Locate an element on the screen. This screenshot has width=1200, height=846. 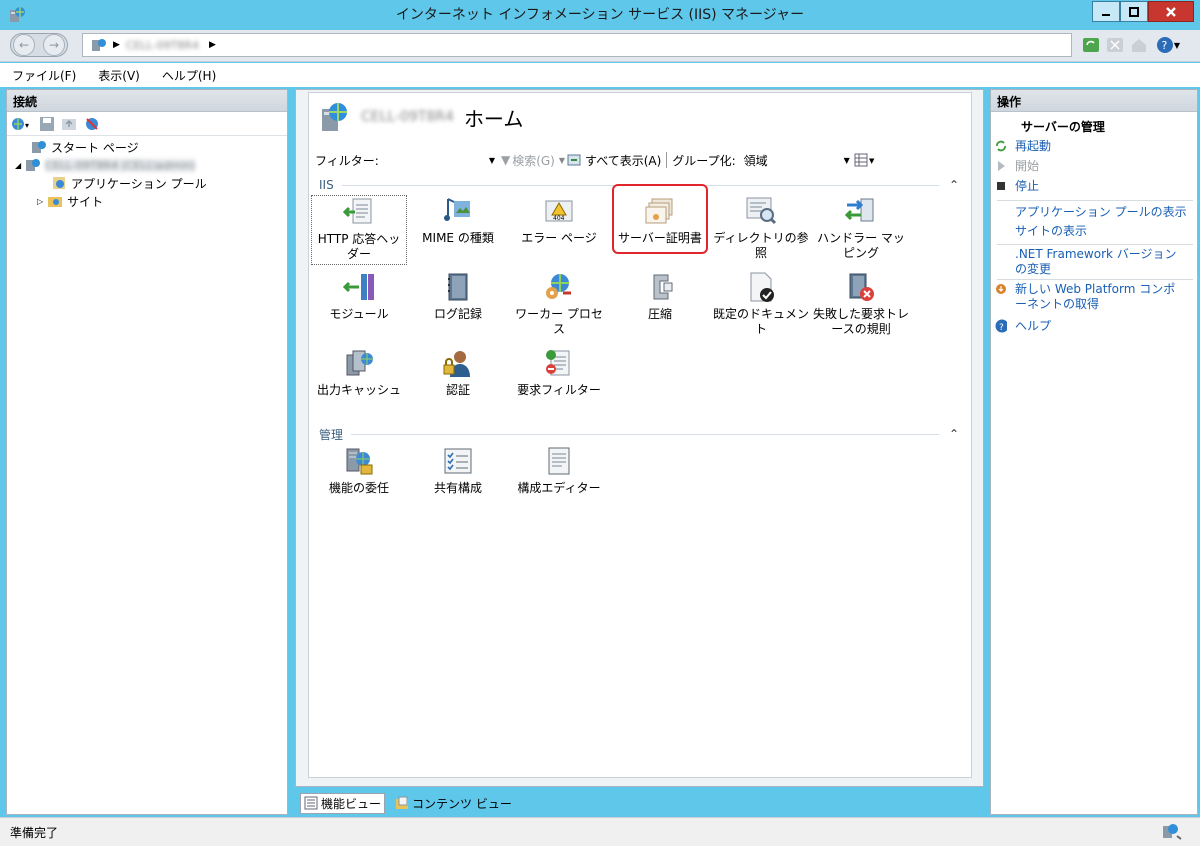
menu-file: ファイル(F) is located at coordinates (44, 75).